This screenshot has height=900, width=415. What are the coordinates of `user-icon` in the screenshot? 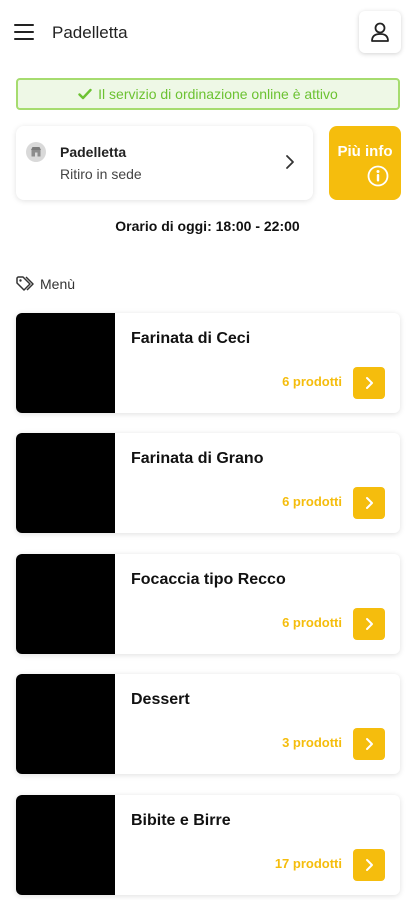 It's located at (380, 32).